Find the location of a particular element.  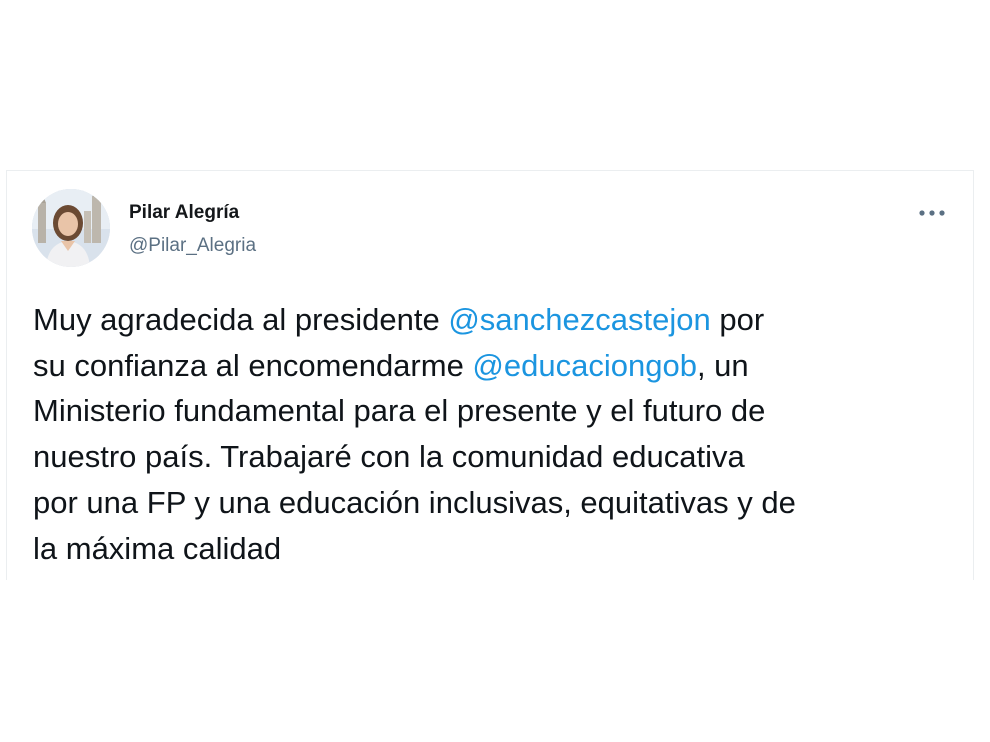

tweet-text-segment: por is located at coordinates (737, 319).